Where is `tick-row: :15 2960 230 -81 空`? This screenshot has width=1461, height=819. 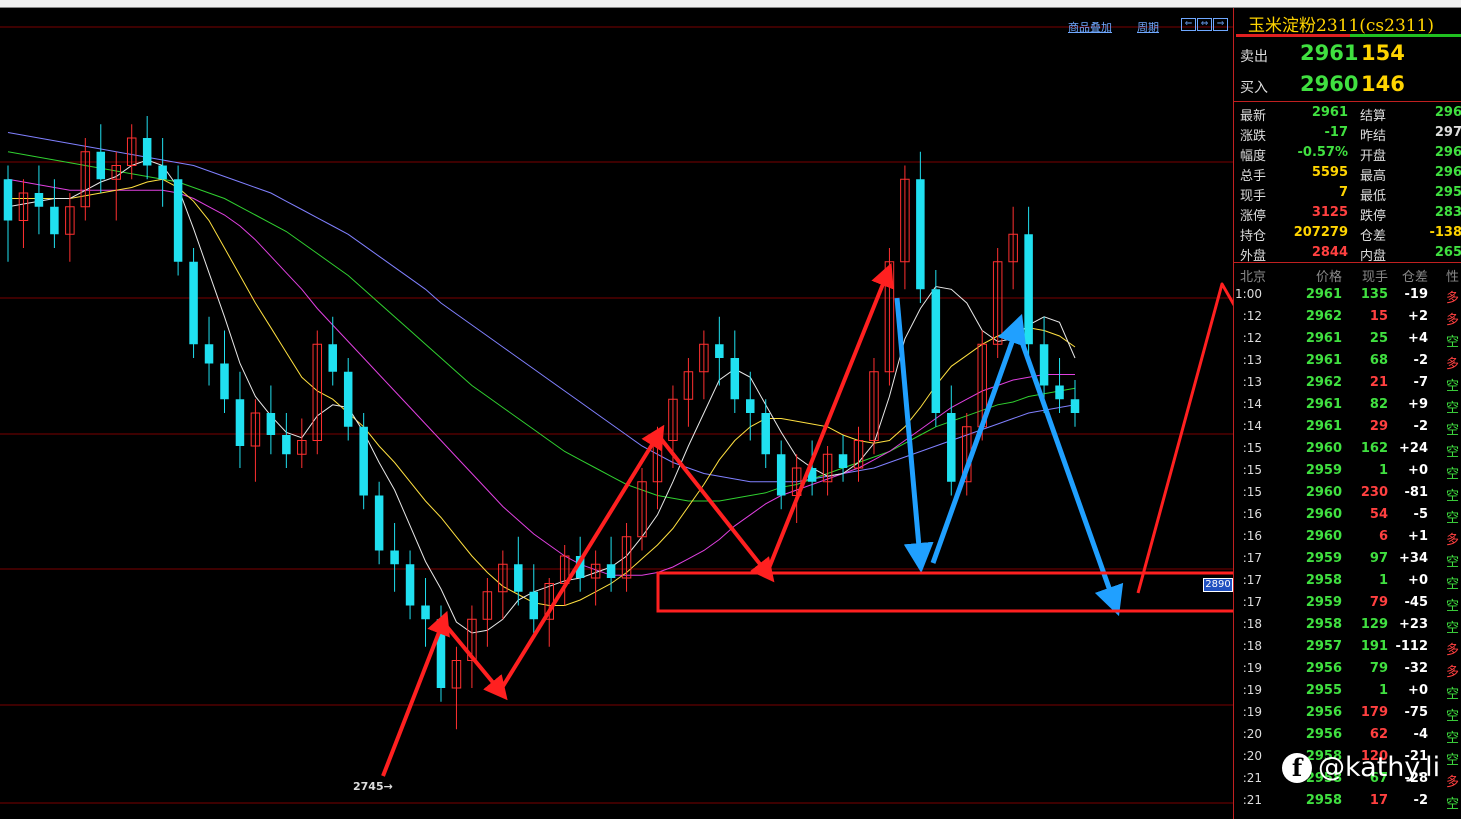 tick-row: :15 2960 230 -81 空 is located at coordinates (1347, 493).